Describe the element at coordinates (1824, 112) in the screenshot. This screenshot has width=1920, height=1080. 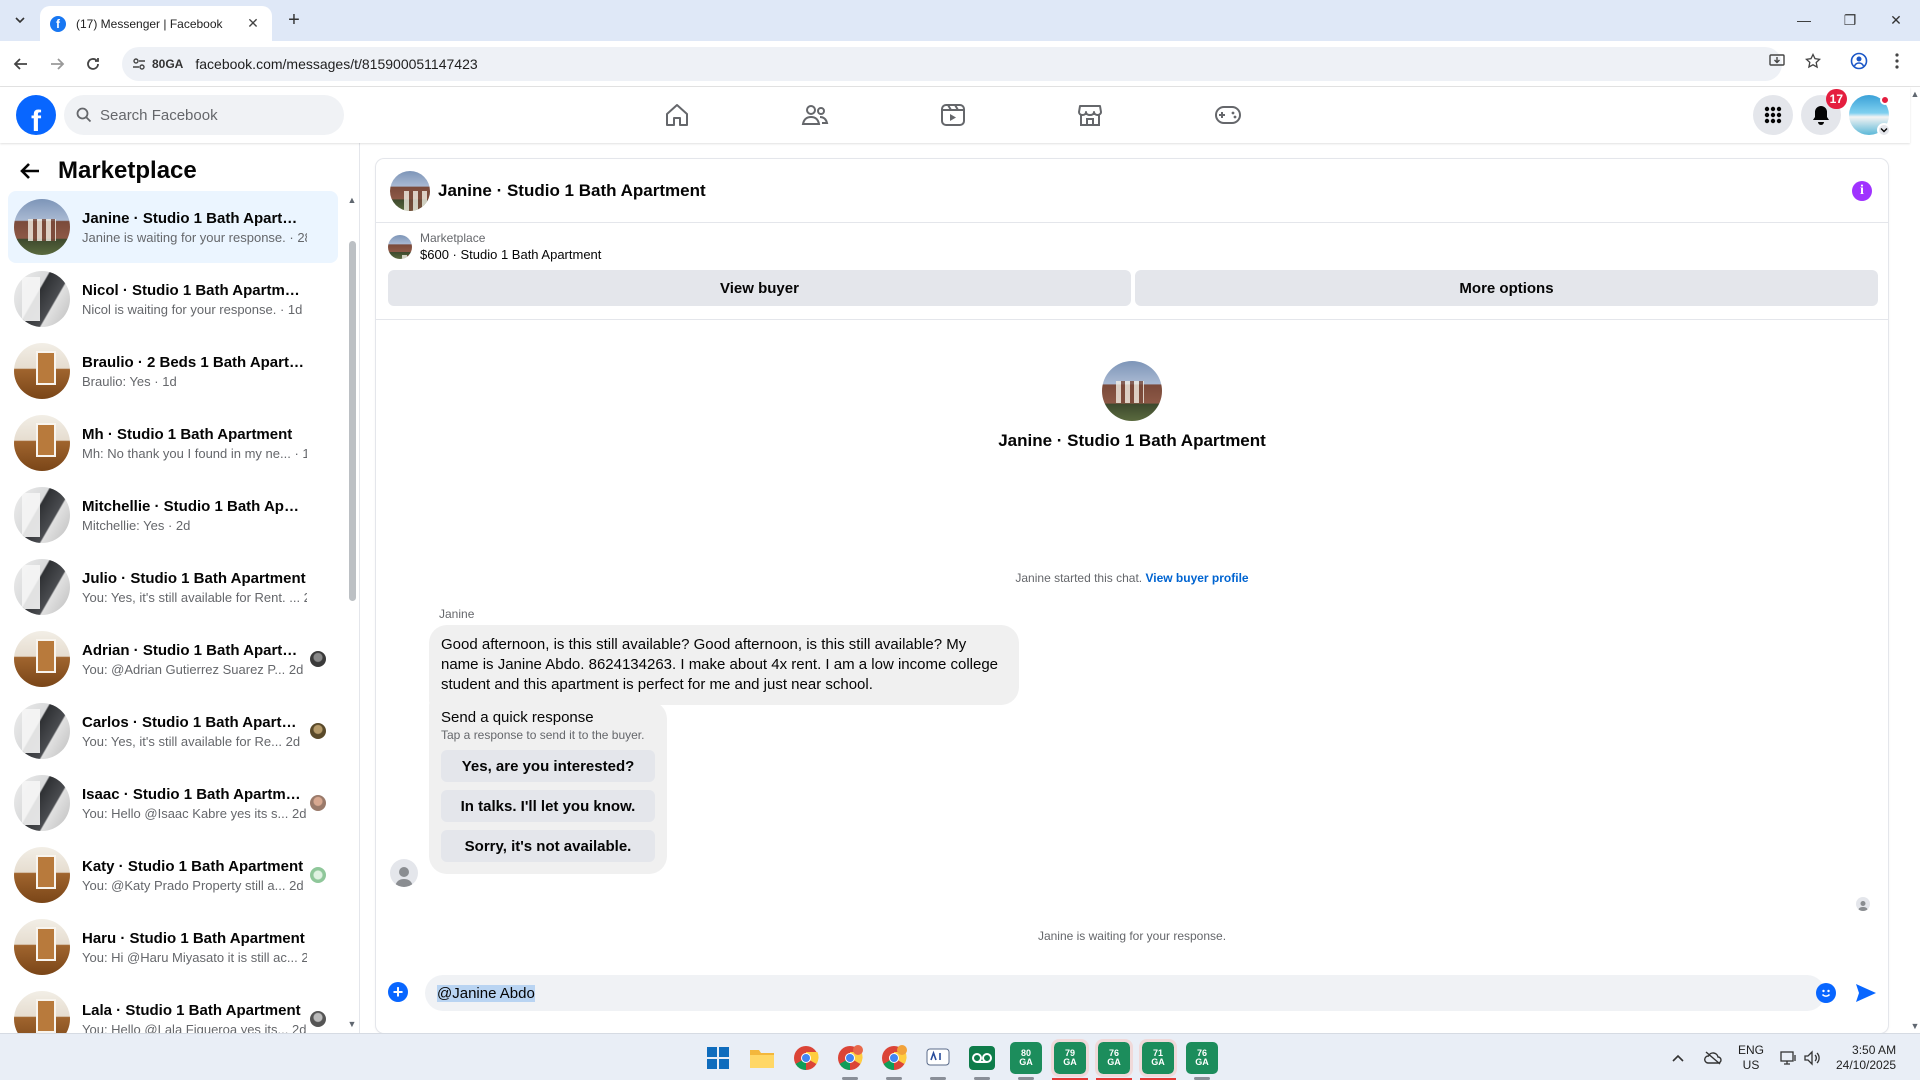
I see `notifications-button: 17` at that location.